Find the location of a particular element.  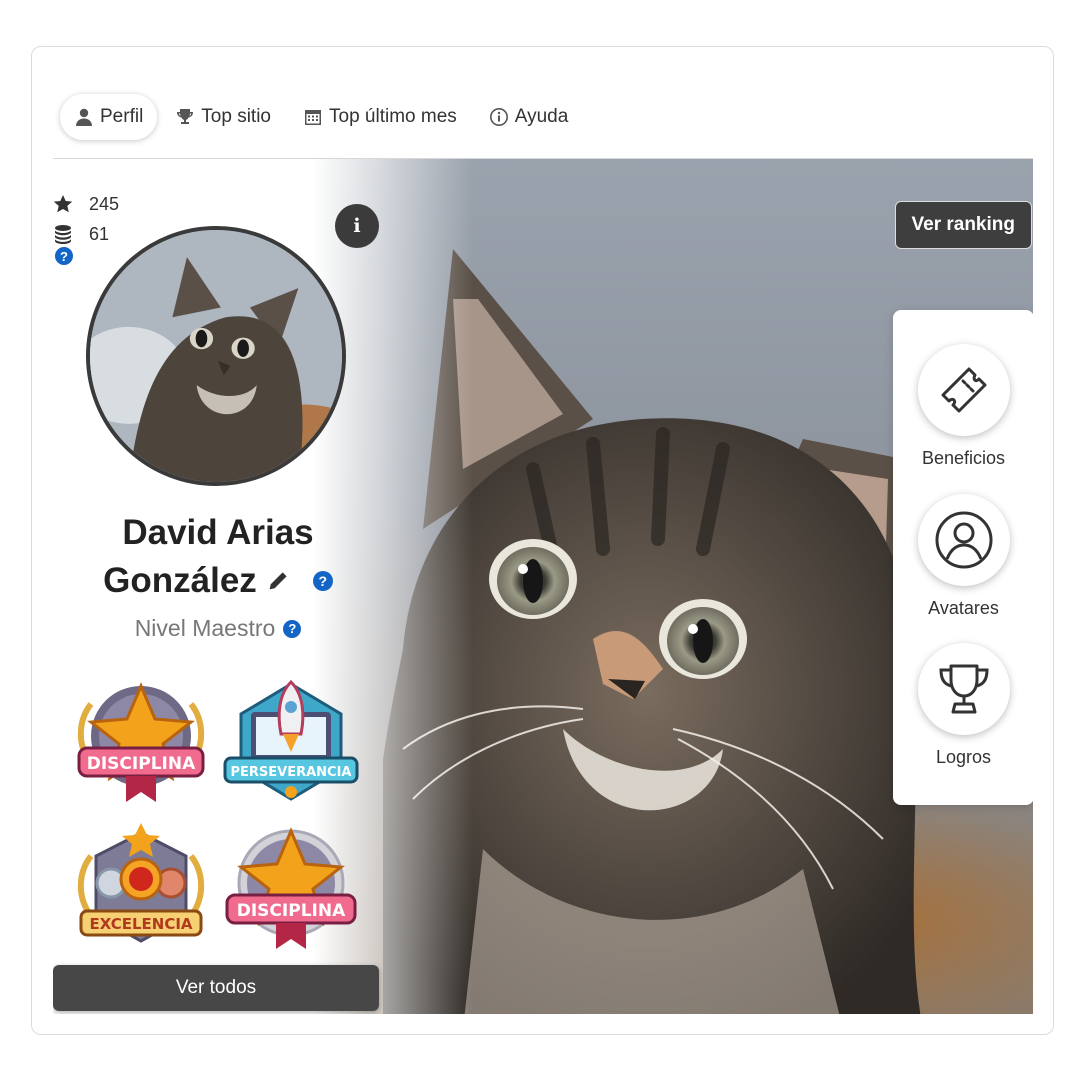

side-item-beneficios: Beneficios is located at coordinates (963, 406).